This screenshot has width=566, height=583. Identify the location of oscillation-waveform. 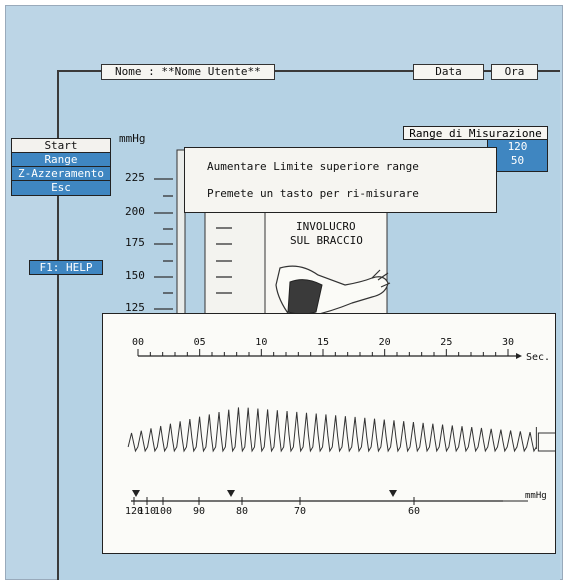
(332, 430).